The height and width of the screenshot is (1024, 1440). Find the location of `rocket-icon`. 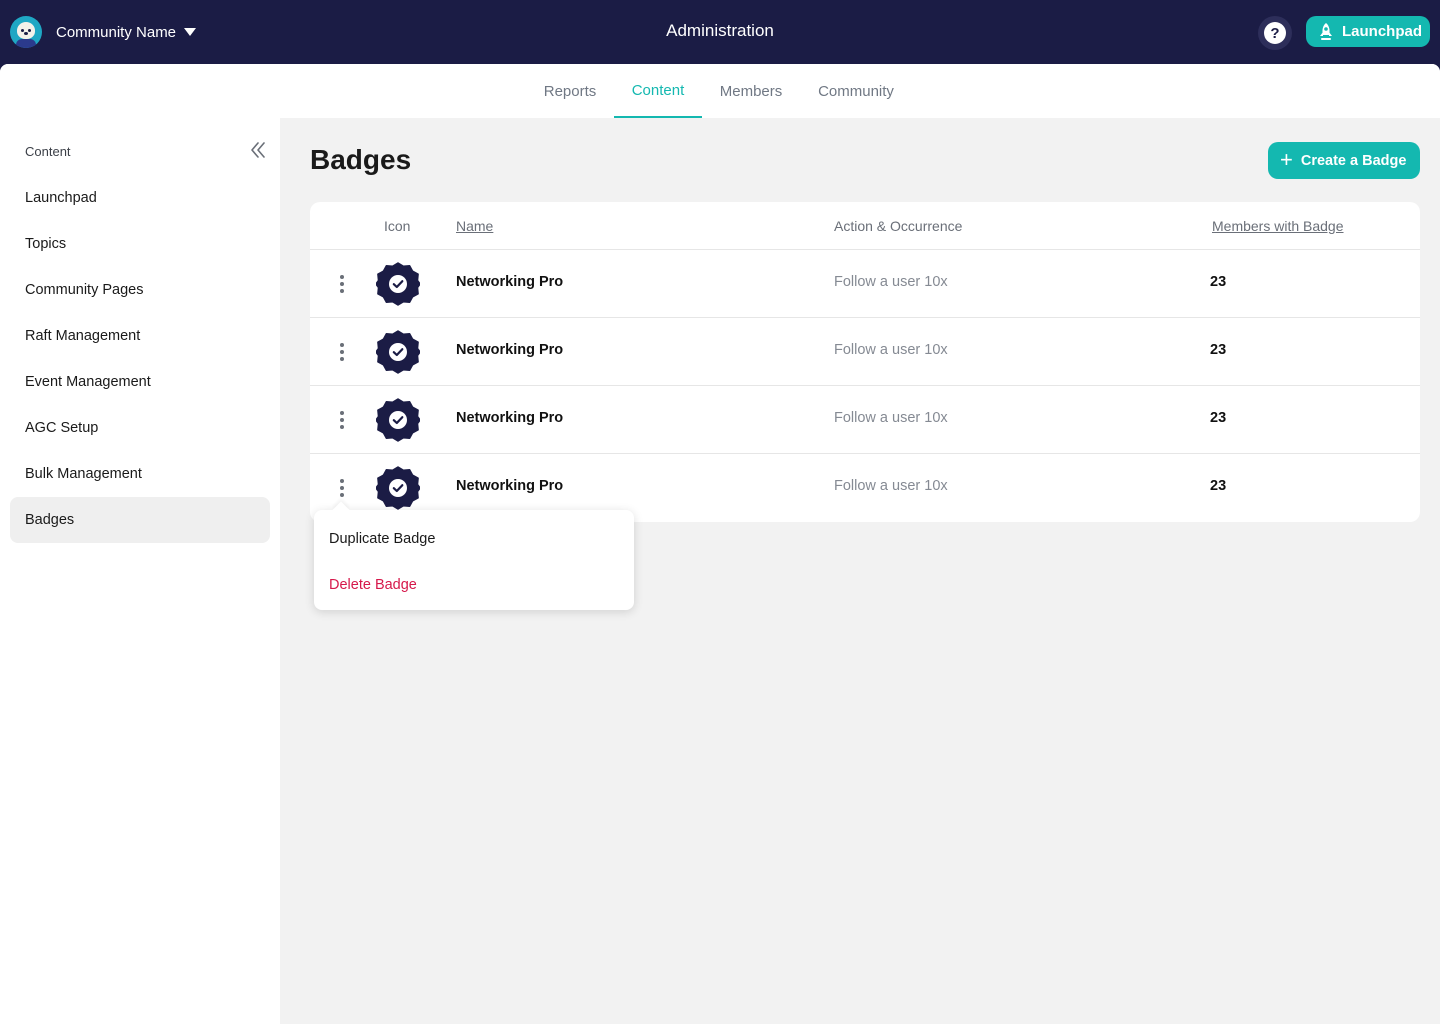

rocket-icon is located at coordinates (1326, 31).